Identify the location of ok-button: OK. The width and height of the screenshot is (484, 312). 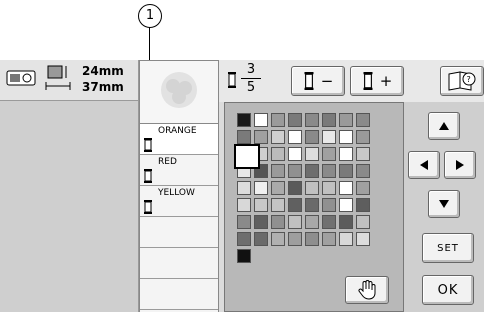
(448, 290).